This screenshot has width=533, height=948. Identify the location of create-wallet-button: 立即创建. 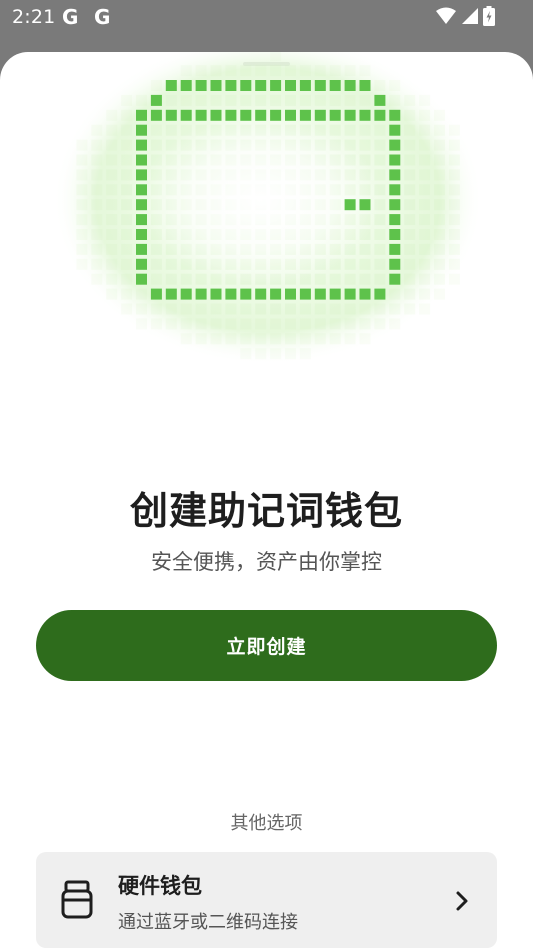
(266, 645).